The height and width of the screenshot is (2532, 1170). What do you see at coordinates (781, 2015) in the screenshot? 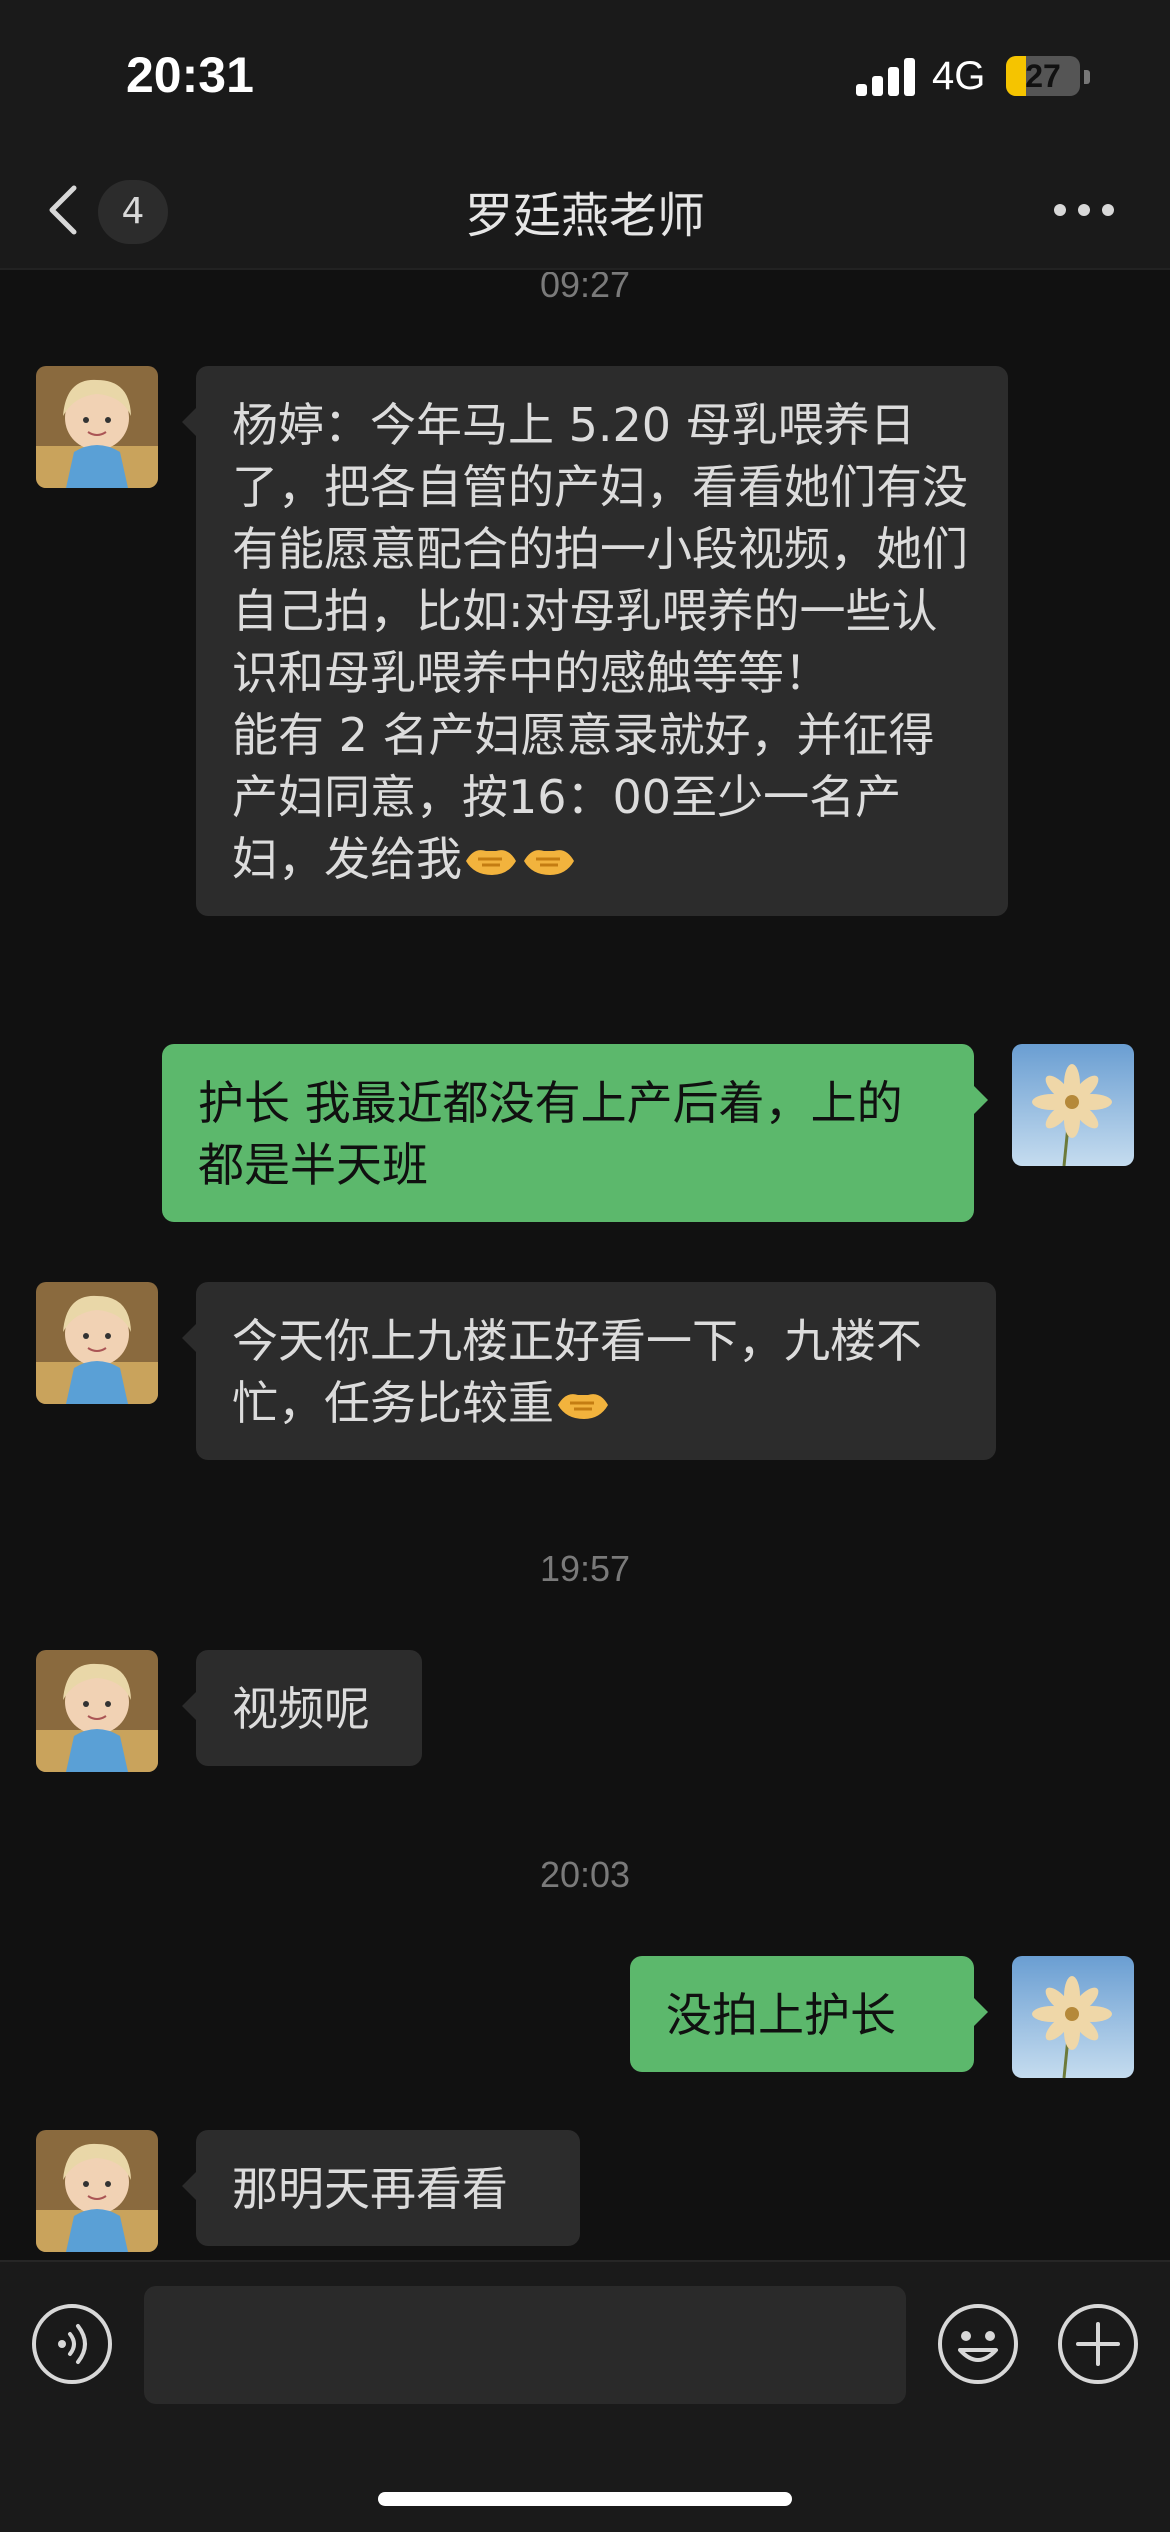
I see `message-text: 没拍上护长` at bounding box center [781, 2015].